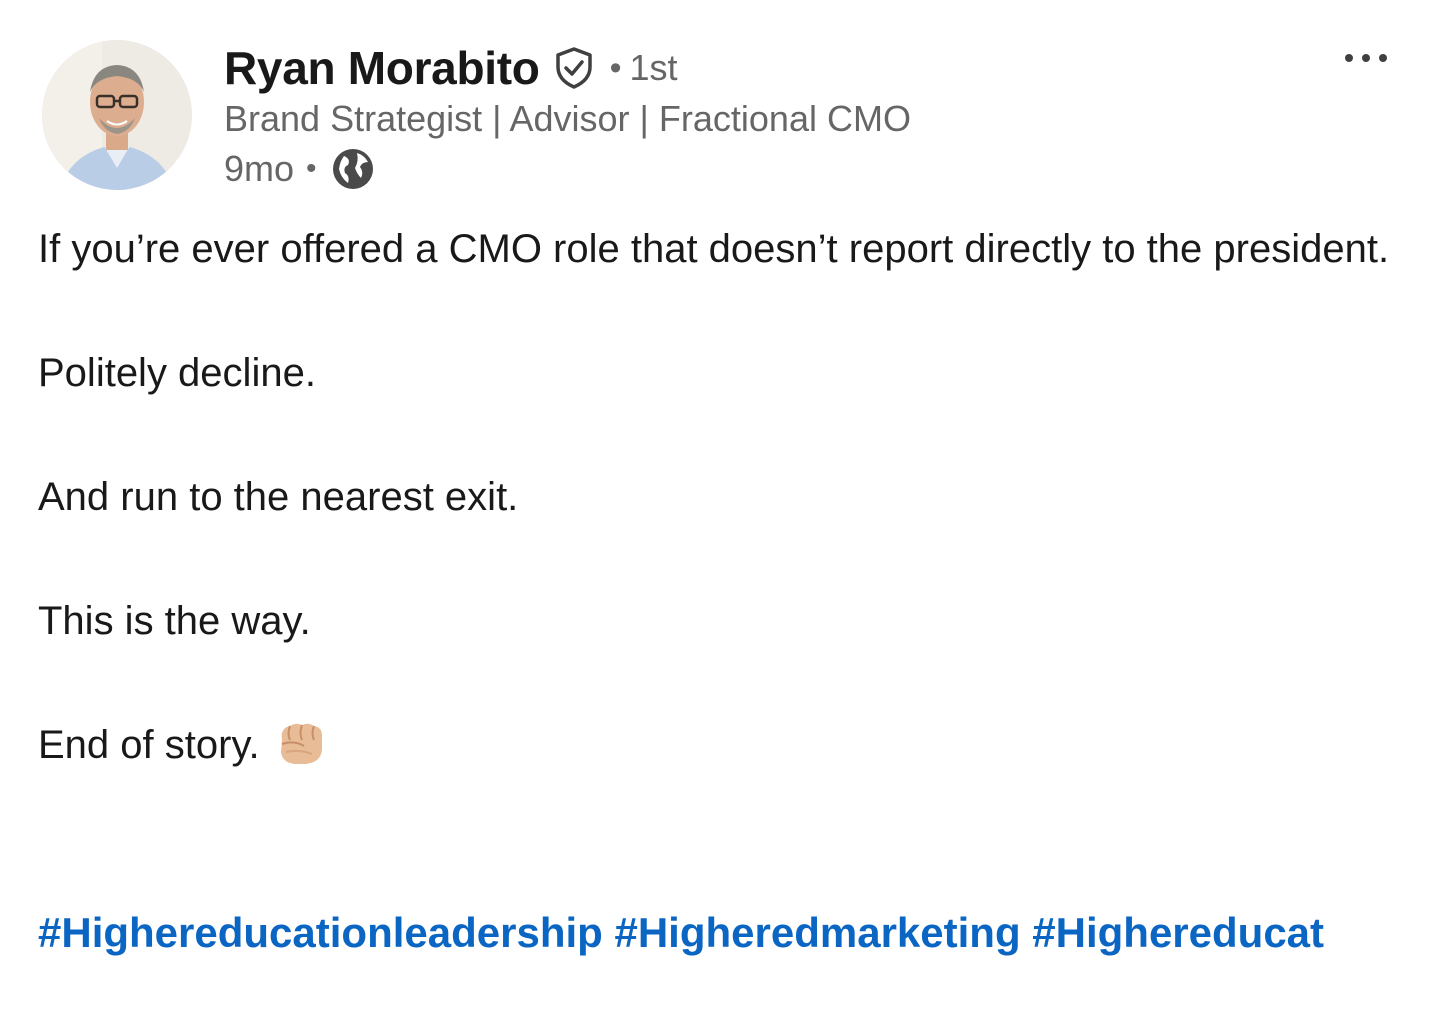 The width and height of the screenshot is (1456, 1026). Describe the element at coordinates (574, 68) in the screenshot. I see `verified-shield-icon` at that location.